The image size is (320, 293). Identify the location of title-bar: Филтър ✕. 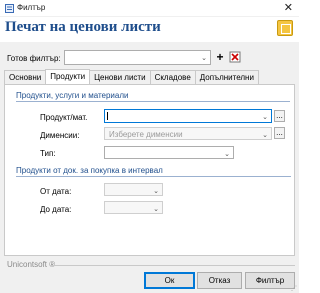
(149, 8).